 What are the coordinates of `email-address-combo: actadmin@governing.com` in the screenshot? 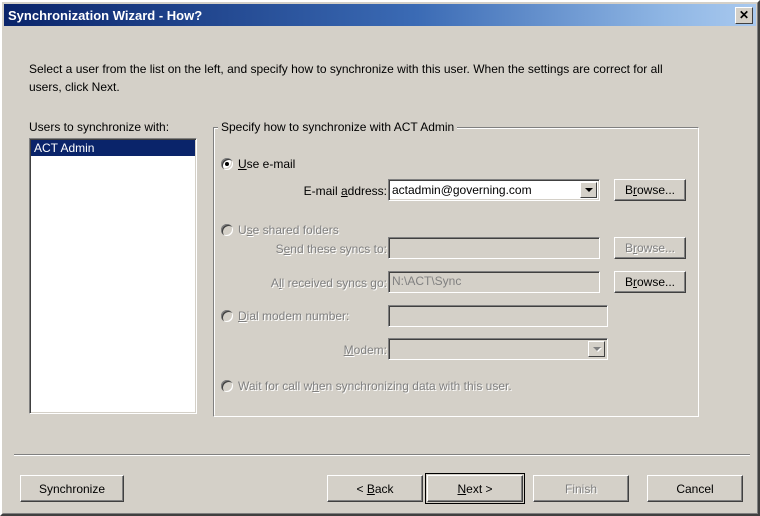 It's located at (494, 190).